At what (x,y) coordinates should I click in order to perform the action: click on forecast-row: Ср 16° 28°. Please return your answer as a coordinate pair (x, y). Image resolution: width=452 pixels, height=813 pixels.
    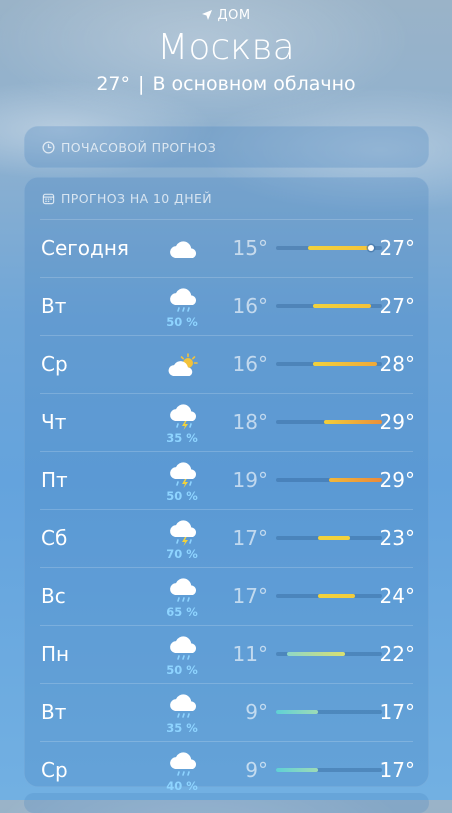
    Looking at the image, I should click on (227, 364).